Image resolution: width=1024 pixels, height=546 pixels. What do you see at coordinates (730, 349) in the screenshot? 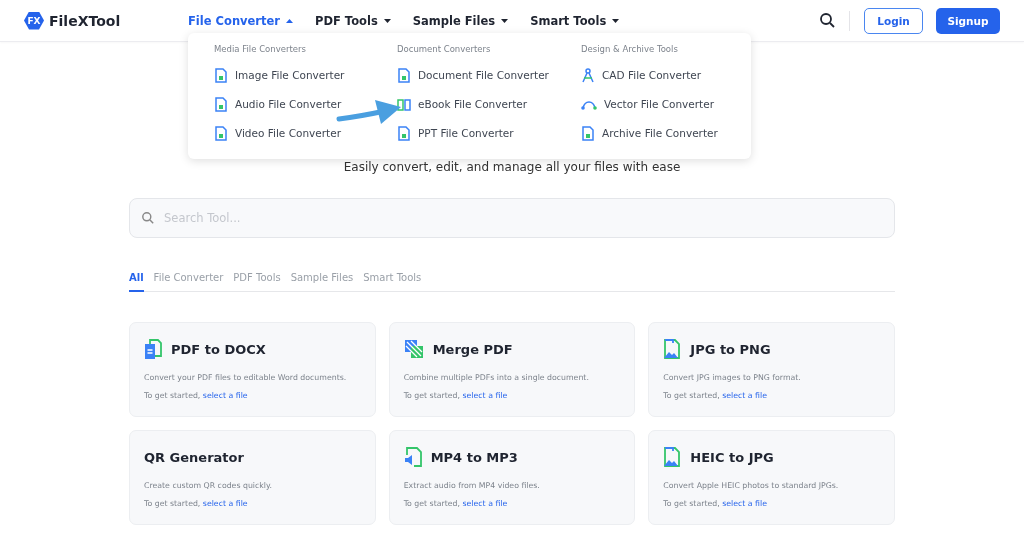
I see `card-title: JPG to PNG` at bounding box center [730, 349].